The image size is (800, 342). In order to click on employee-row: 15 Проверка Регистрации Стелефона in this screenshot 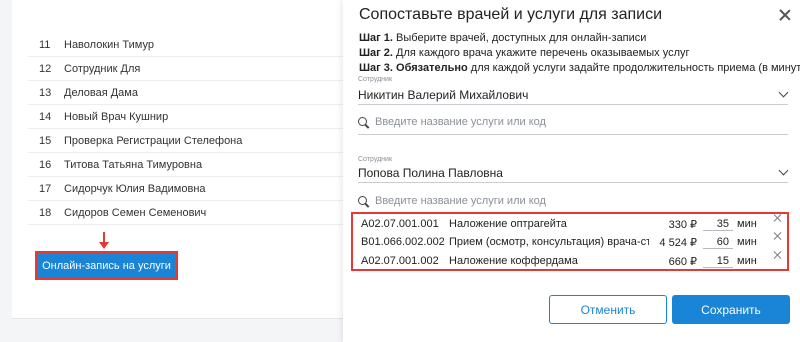, I will do `click(185, 141)`.